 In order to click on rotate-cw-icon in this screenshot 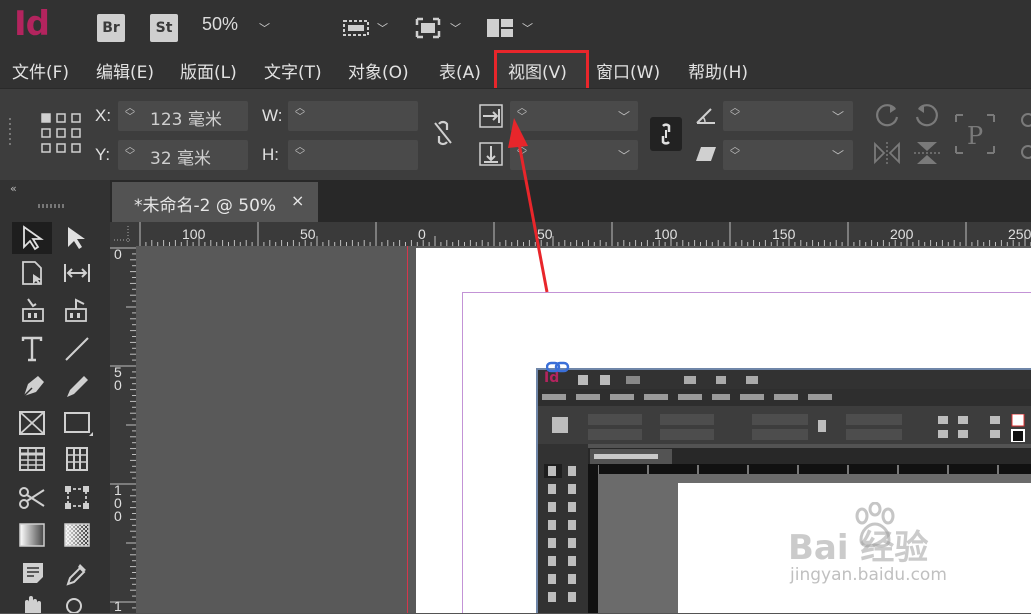, I will do `click(887, 115)`.